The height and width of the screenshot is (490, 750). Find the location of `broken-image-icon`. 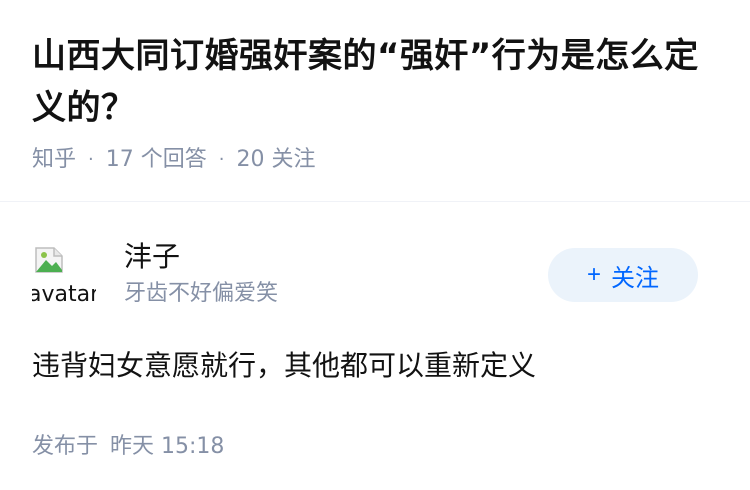

broken-image-icon is located at coordinates (49, 260).